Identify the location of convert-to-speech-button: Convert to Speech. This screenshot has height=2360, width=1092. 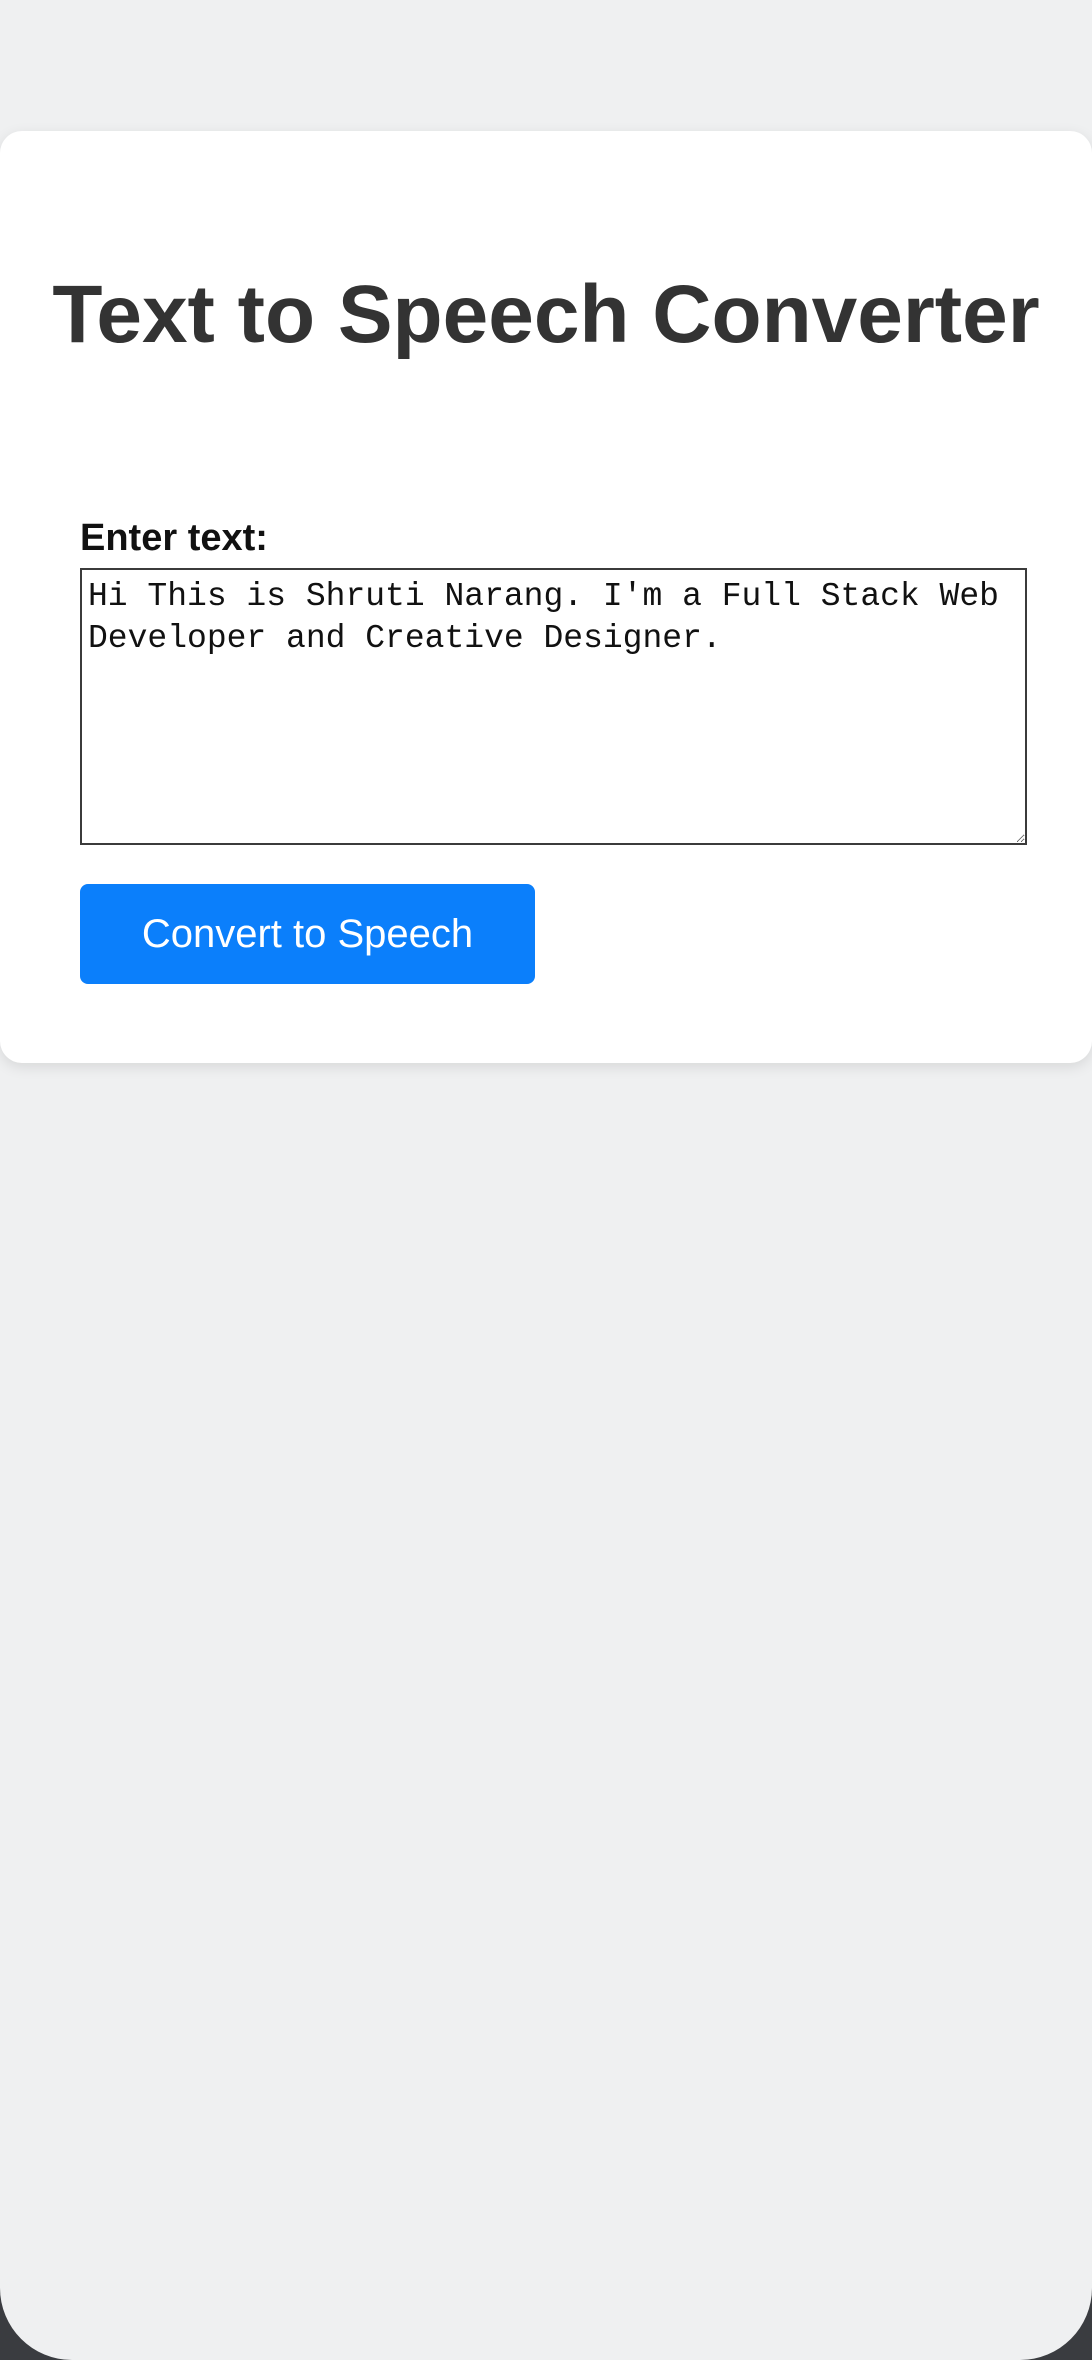
(307, 934).